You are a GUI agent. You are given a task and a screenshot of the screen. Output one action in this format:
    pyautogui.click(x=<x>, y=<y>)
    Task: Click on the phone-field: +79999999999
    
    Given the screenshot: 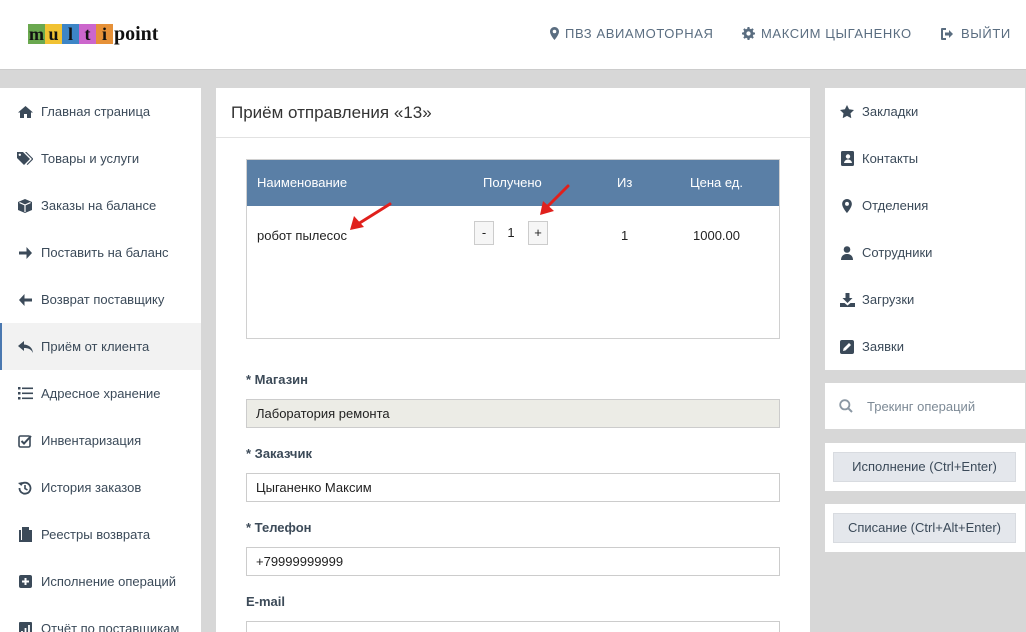 What is the action you would take?
    pyautogui.click(x=513, y=561)
    